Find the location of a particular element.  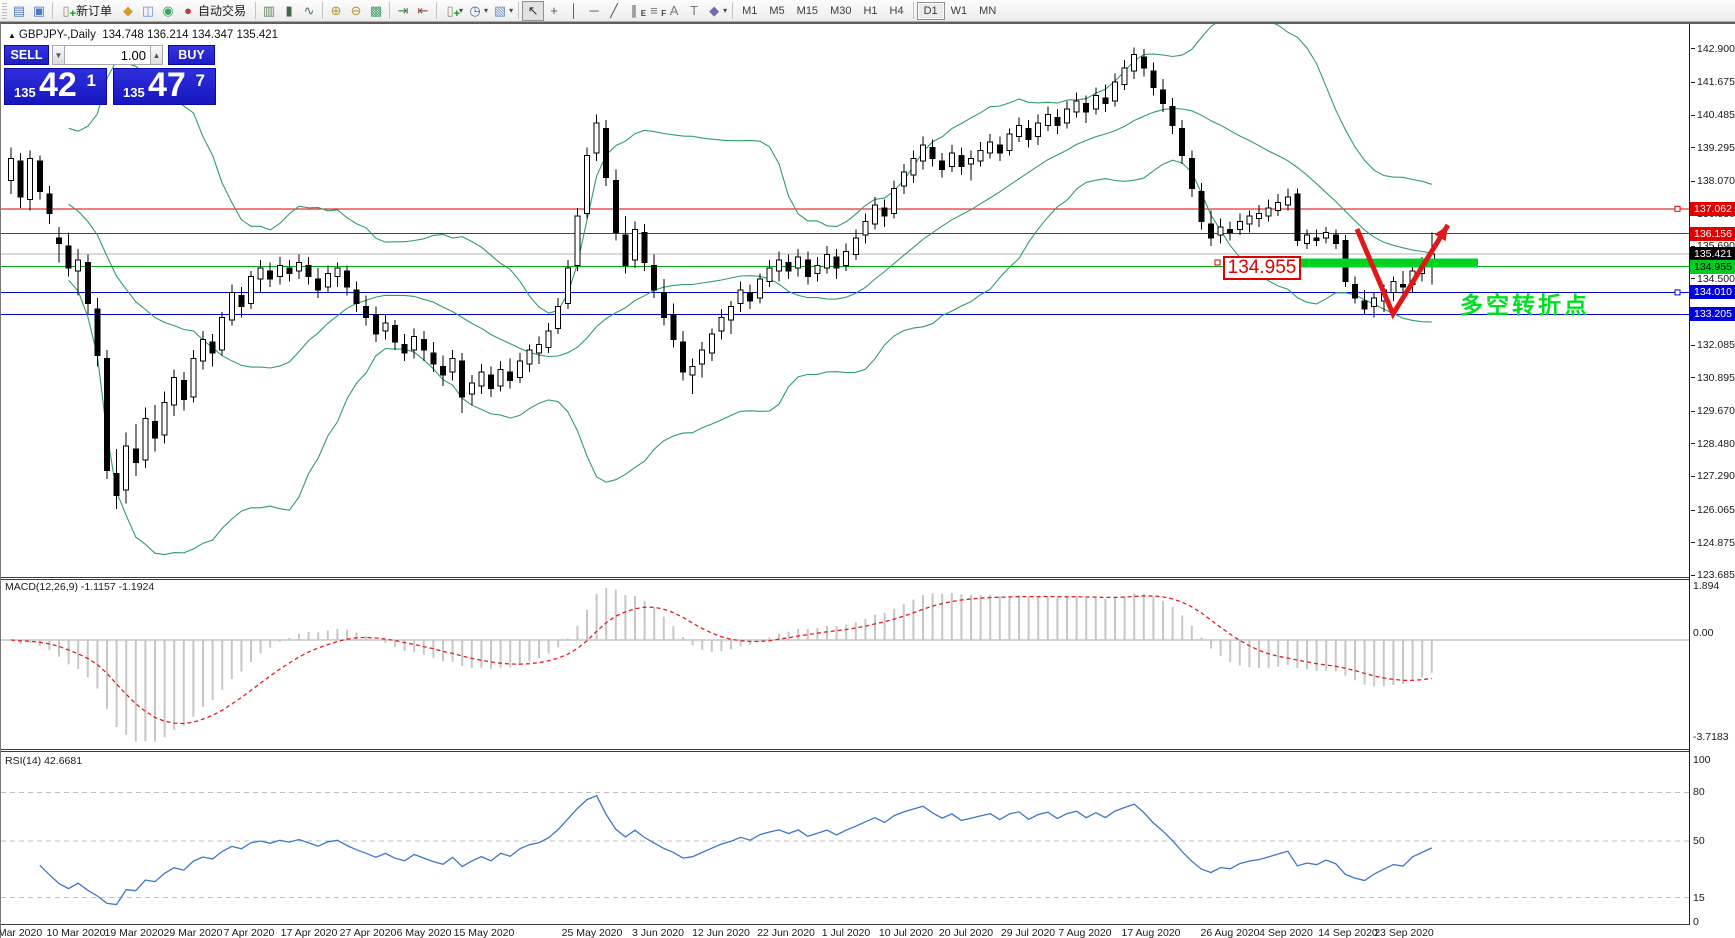

volume-increase-button: ▲ is located at coordinates (156, 55).